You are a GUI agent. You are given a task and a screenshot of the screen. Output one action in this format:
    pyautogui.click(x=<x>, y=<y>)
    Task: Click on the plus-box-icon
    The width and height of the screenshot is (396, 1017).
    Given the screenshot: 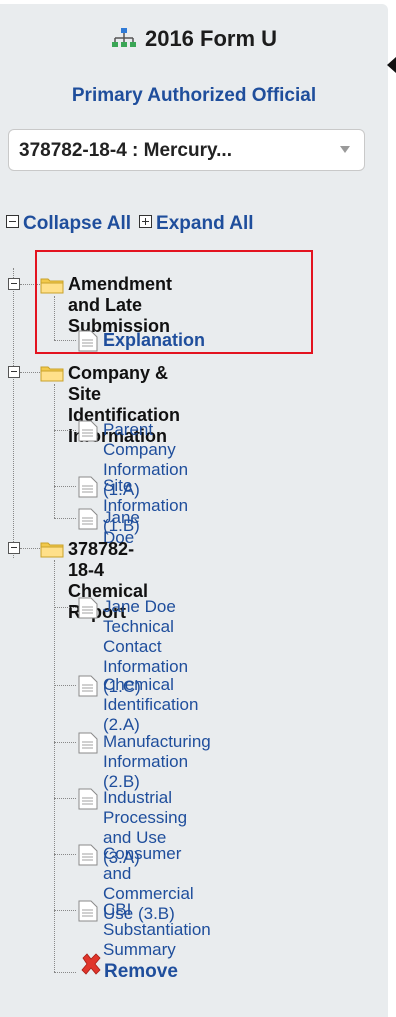 What is the action you would take?
    pyautogui.click(x=146, y=221)
    